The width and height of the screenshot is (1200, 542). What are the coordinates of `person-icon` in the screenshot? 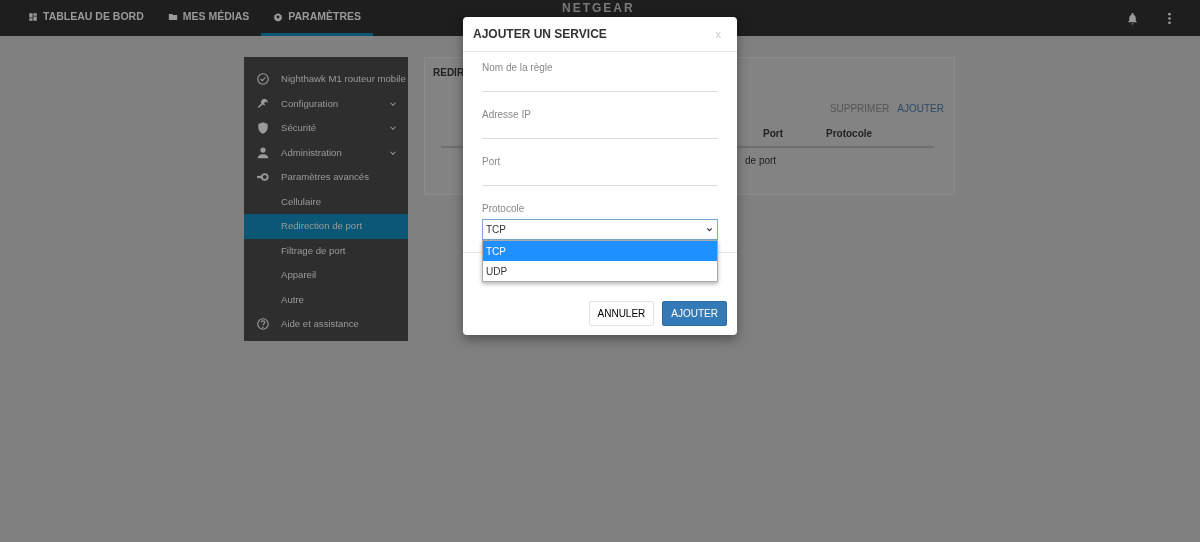 It's located at (263, 152).